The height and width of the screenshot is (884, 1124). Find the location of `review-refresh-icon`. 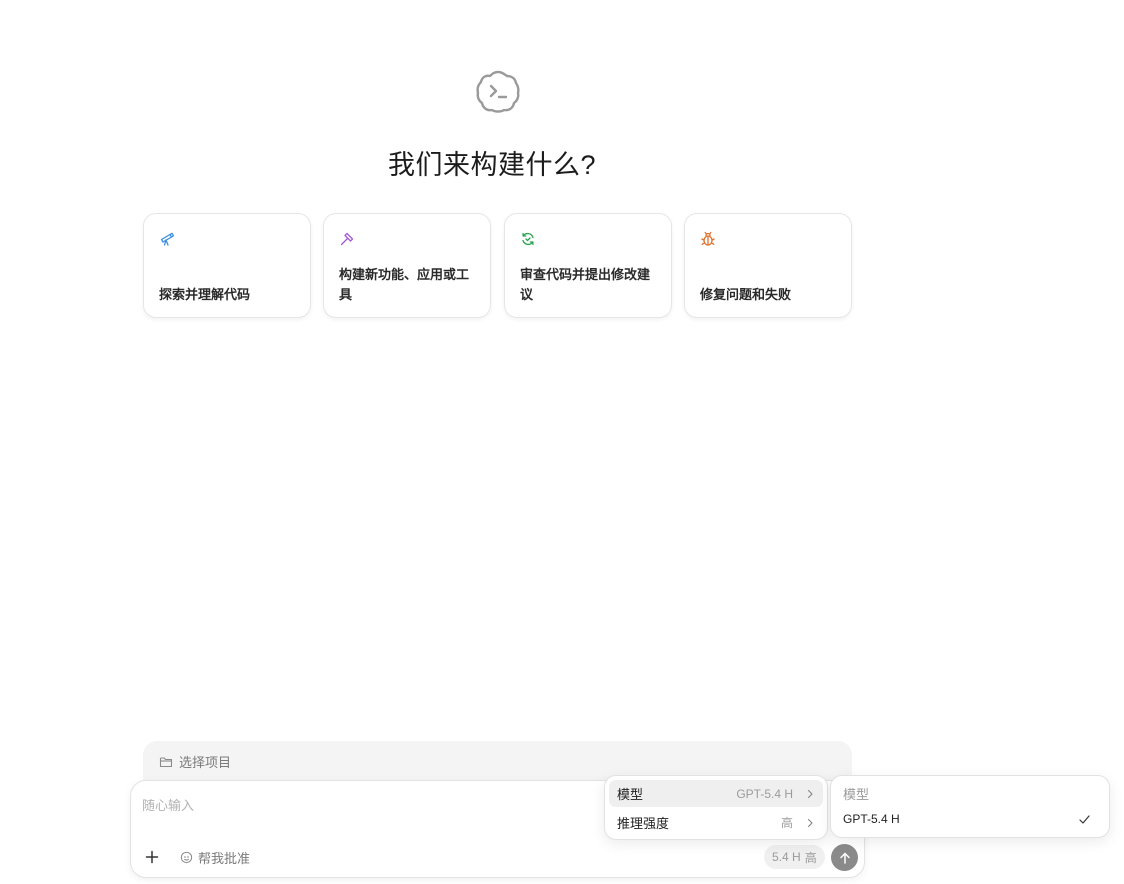

review-refresh-icon is located at coordinates (528, 239).